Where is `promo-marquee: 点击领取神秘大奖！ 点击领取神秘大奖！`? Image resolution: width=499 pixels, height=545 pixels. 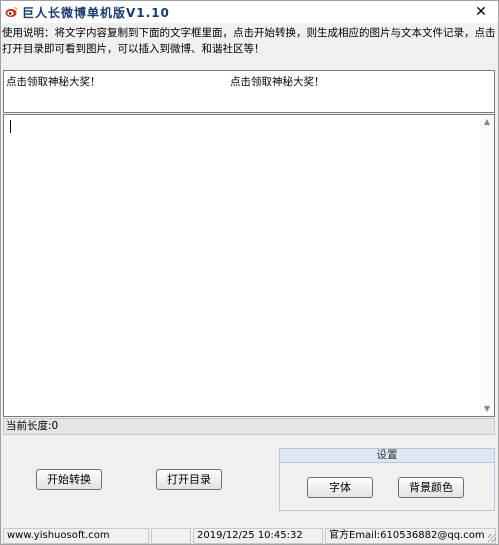 promo-marquee: 点击领取神秘大奖！ 点击领取神秘大奖！ is located at coordinates (249, 91).